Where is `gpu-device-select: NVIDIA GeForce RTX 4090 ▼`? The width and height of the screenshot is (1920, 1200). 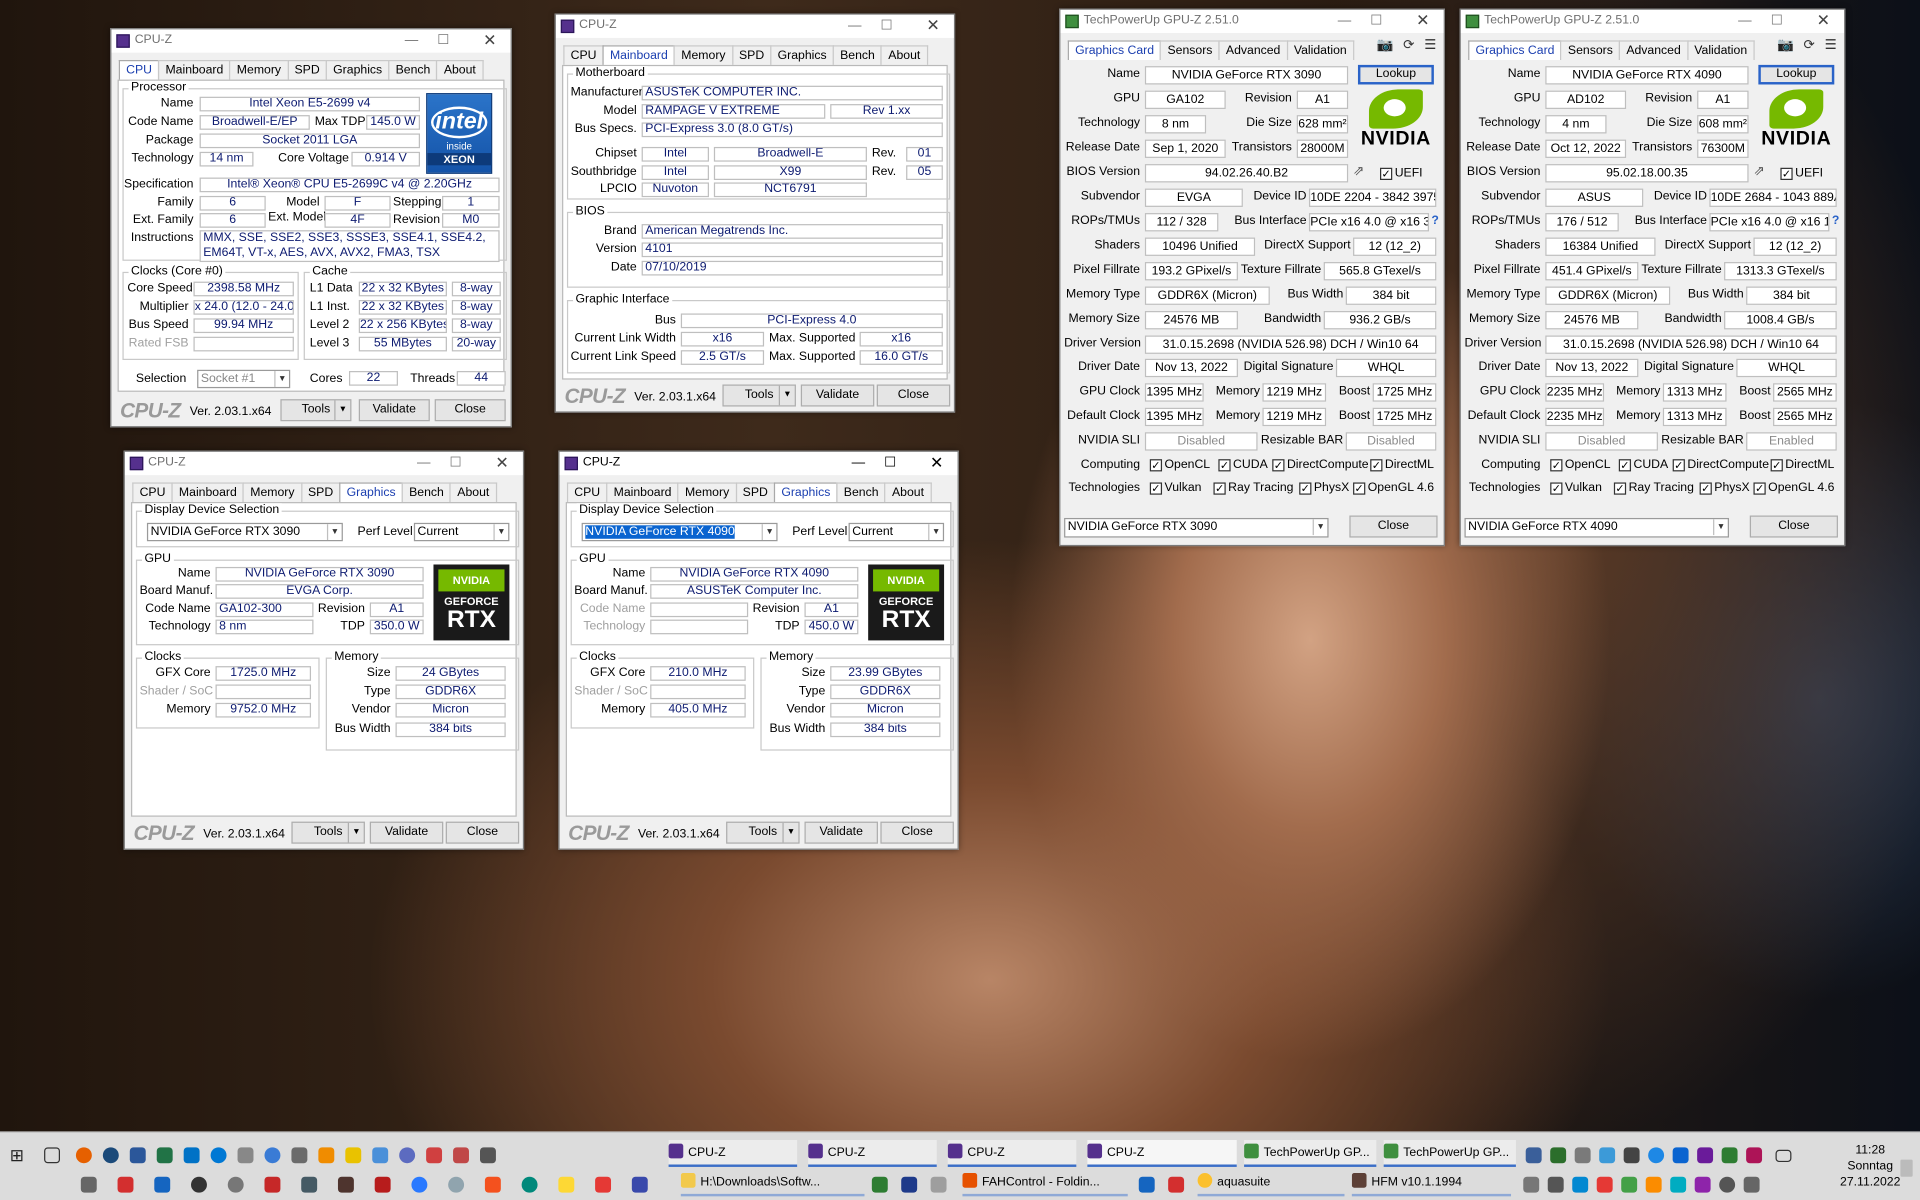 gpu-device-select: NVIDIA GeForce RTX 4090 ▼ is located at coordinates (1596, 527).